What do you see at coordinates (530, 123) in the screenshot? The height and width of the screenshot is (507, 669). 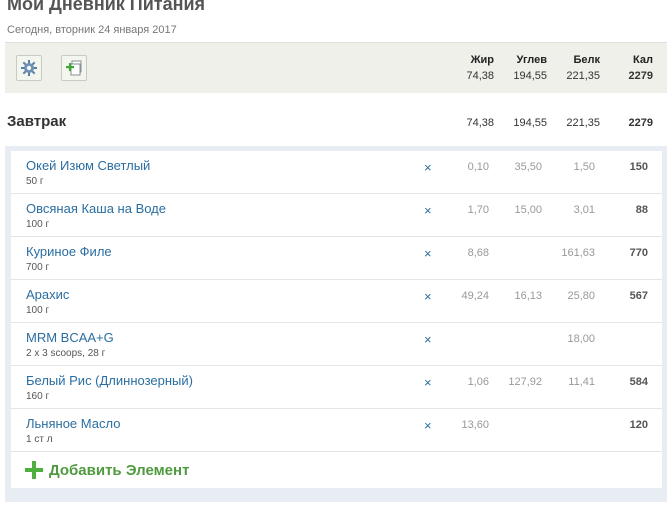 I see `meal-total-carbs: 194,55` at bounding box center [530, 123].